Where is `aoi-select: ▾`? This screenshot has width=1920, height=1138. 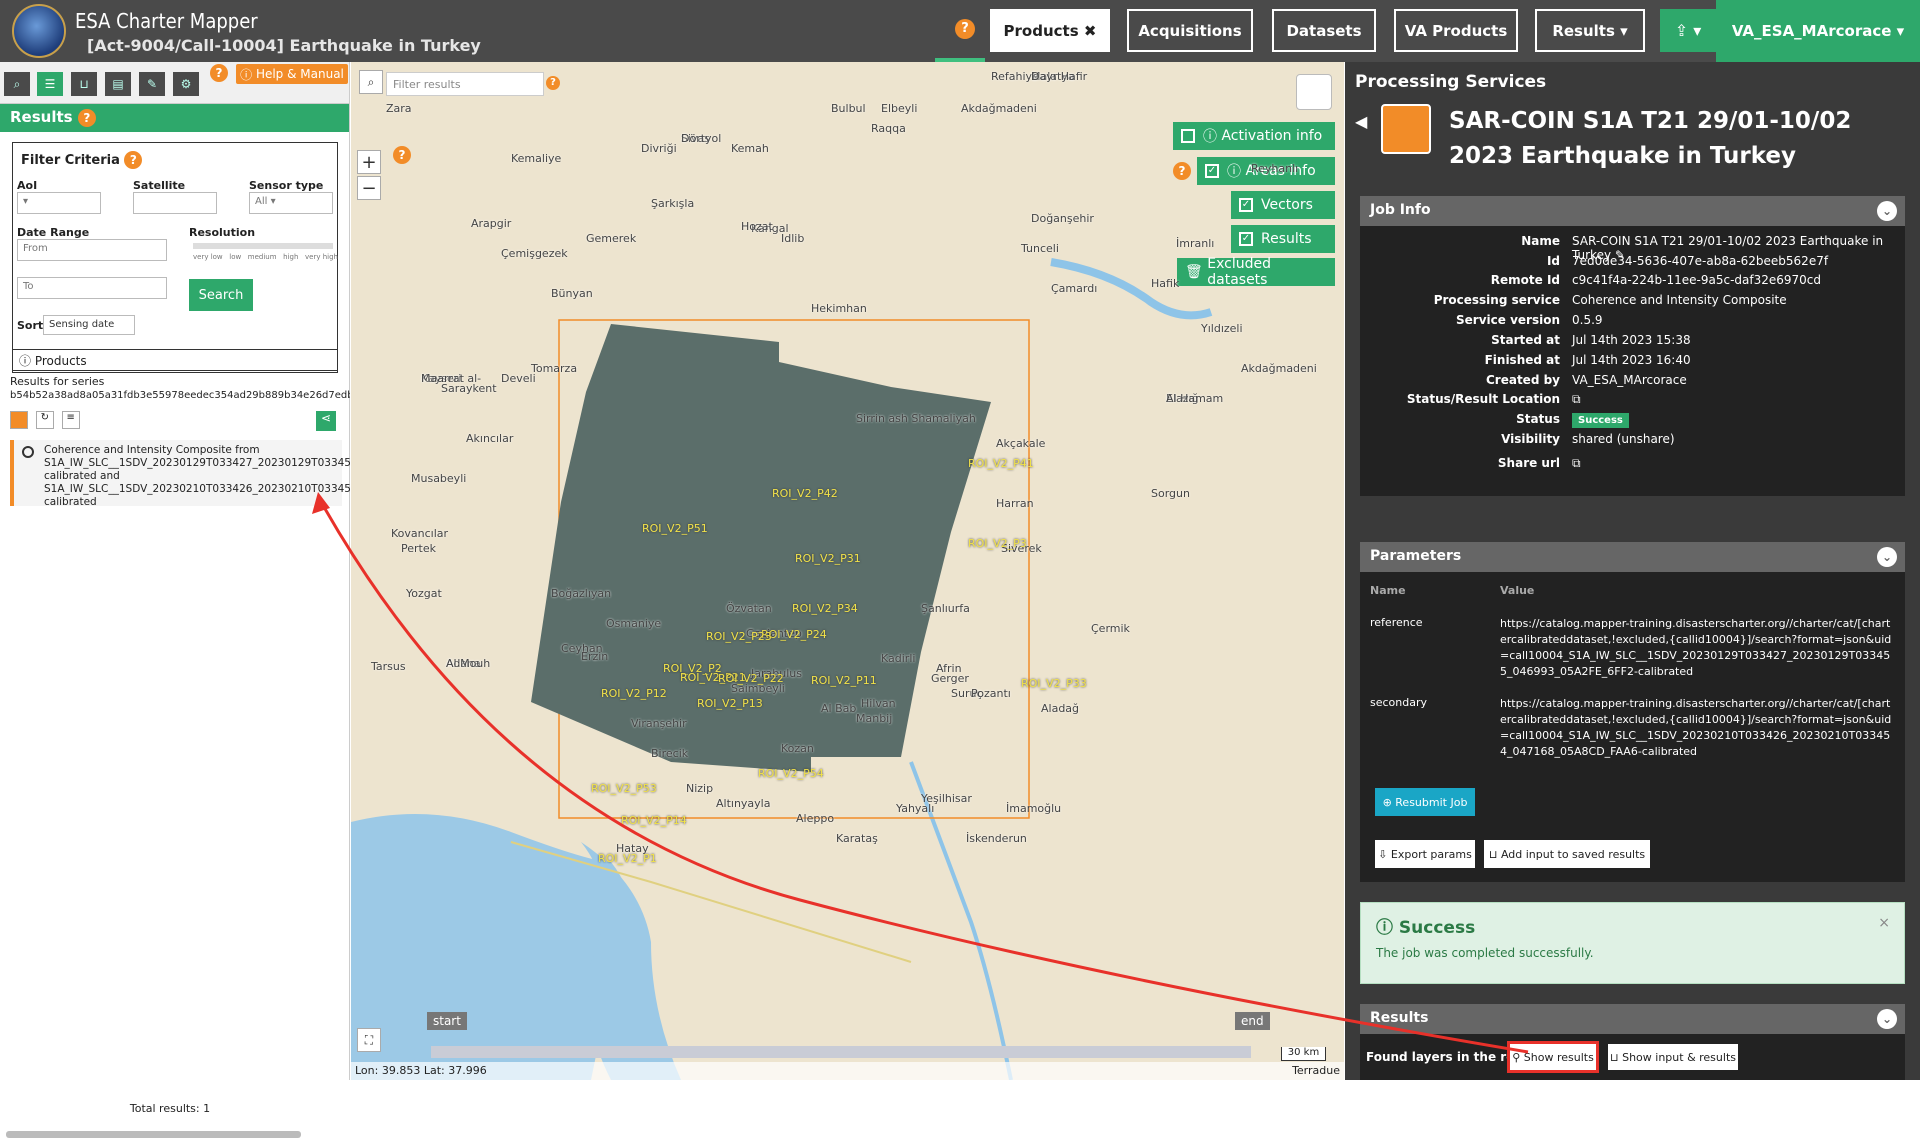
aoi-select: ▾ is located at coordinates (59, 203).